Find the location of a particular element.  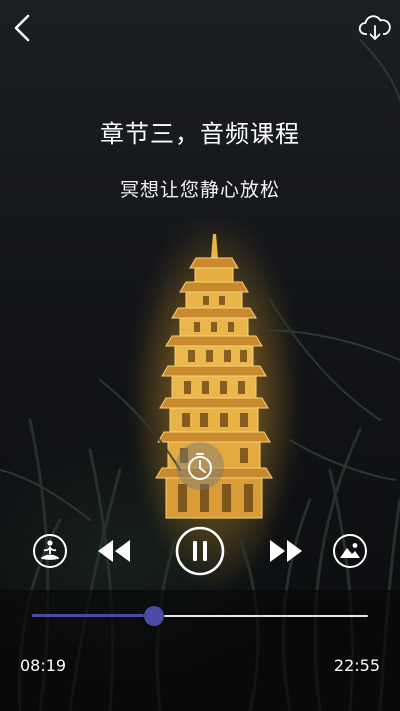

progress-fill is located at coordinates (93, 615).